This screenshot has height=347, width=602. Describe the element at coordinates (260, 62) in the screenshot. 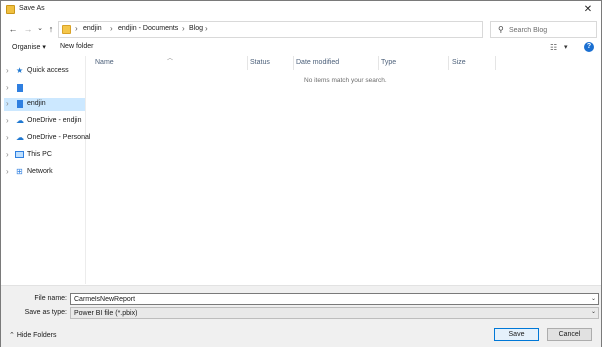

I see `column-header-status: Status` at that location.